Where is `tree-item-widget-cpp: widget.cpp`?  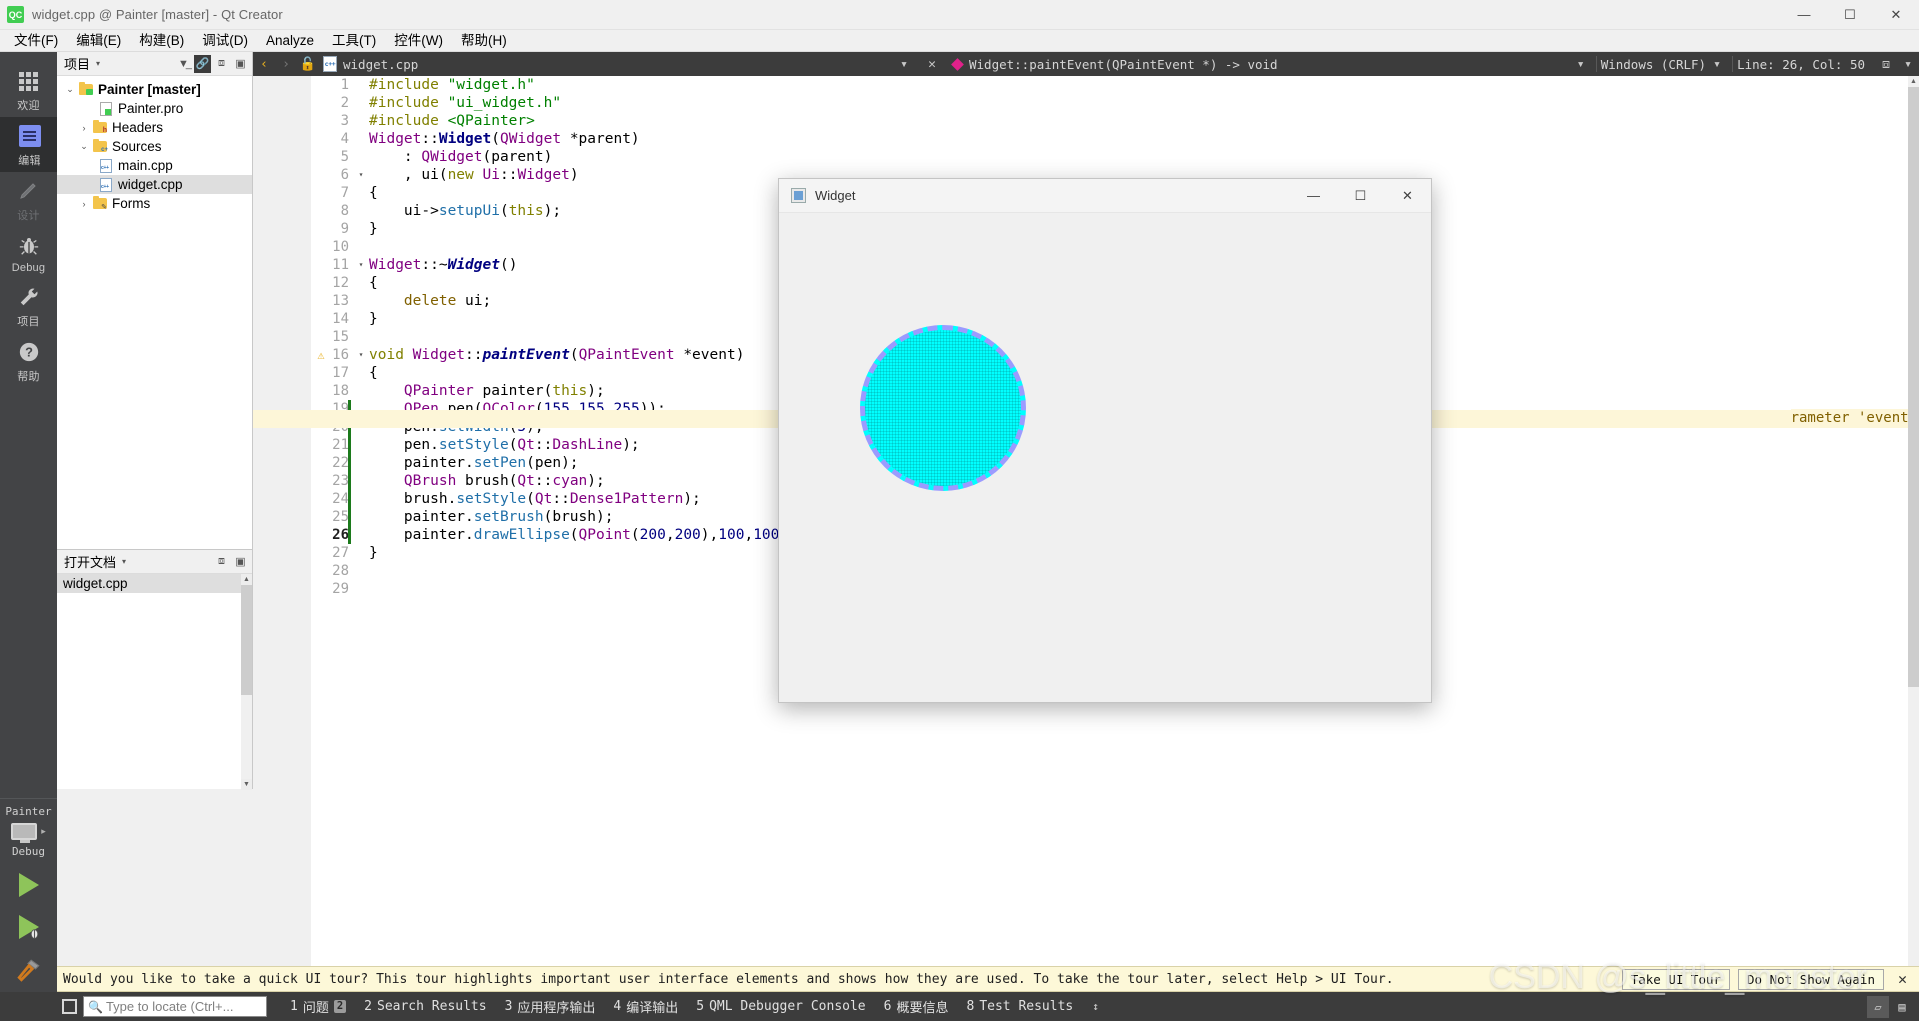 tree-item-widget-cpp: widget.cpp is located at coordinates (154, 184).